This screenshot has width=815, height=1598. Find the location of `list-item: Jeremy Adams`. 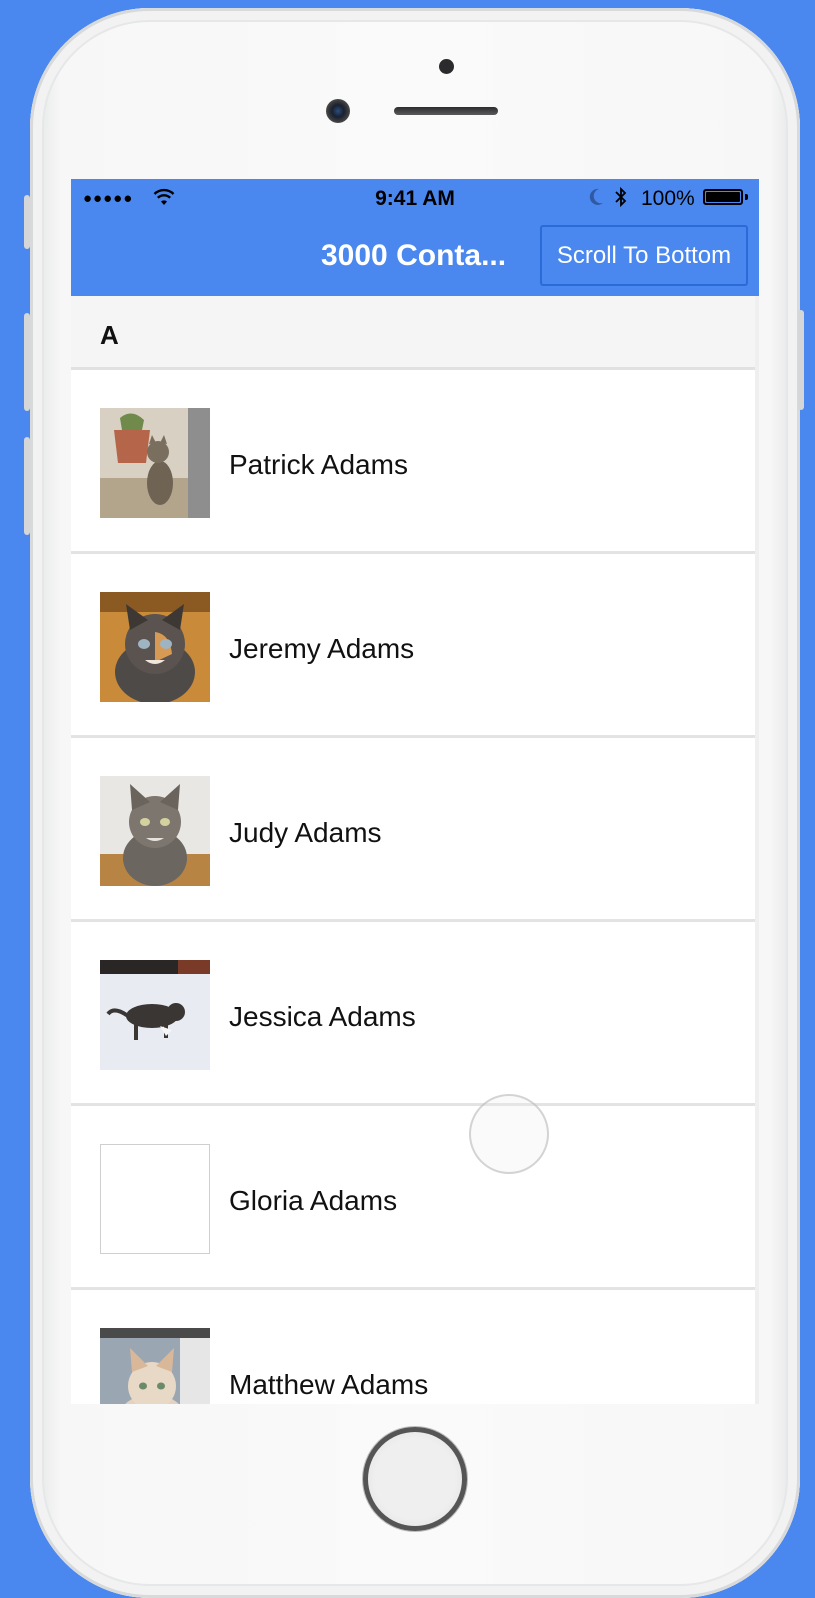

list-item: Jeremy Adams is located at coordinates (413, 646).